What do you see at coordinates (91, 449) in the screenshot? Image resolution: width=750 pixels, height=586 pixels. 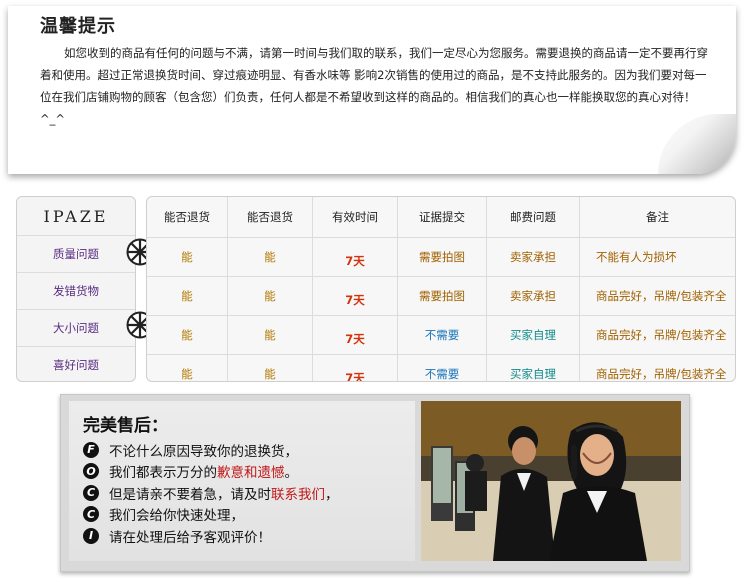 I see `letter-badge-icon: F` at bounding box center [91, 449].